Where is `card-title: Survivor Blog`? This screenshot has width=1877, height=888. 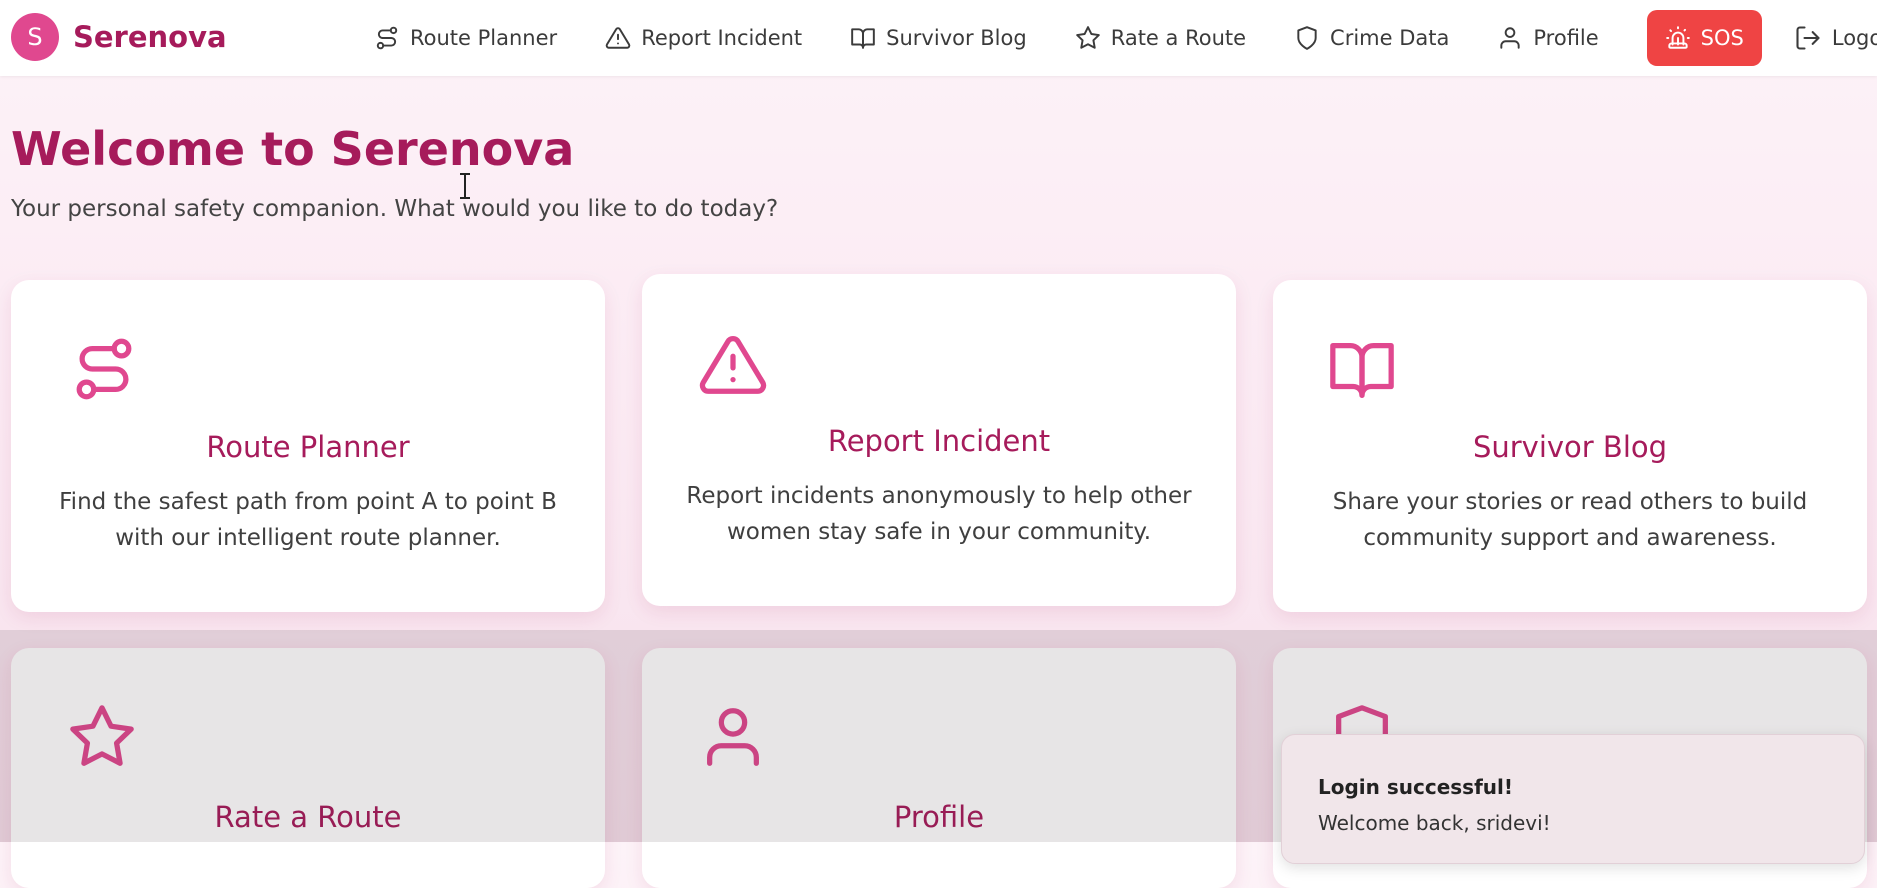 card-title: Survivor Blog is located at coordinates (1570, 447).